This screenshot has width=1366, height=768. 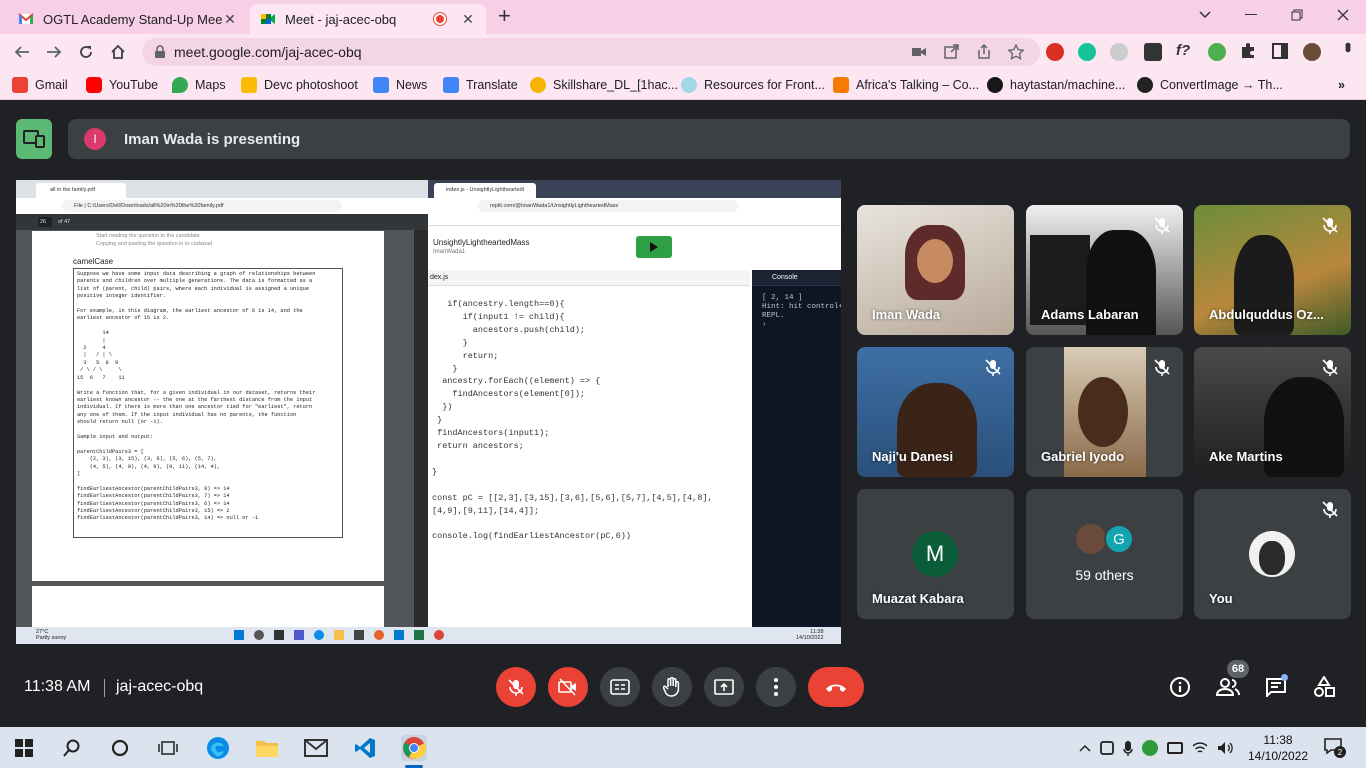 What do you see at coordinates (1162, 367) in the screenshot?
I see `muted-mic-icon` at bounding box center [1162, 367].